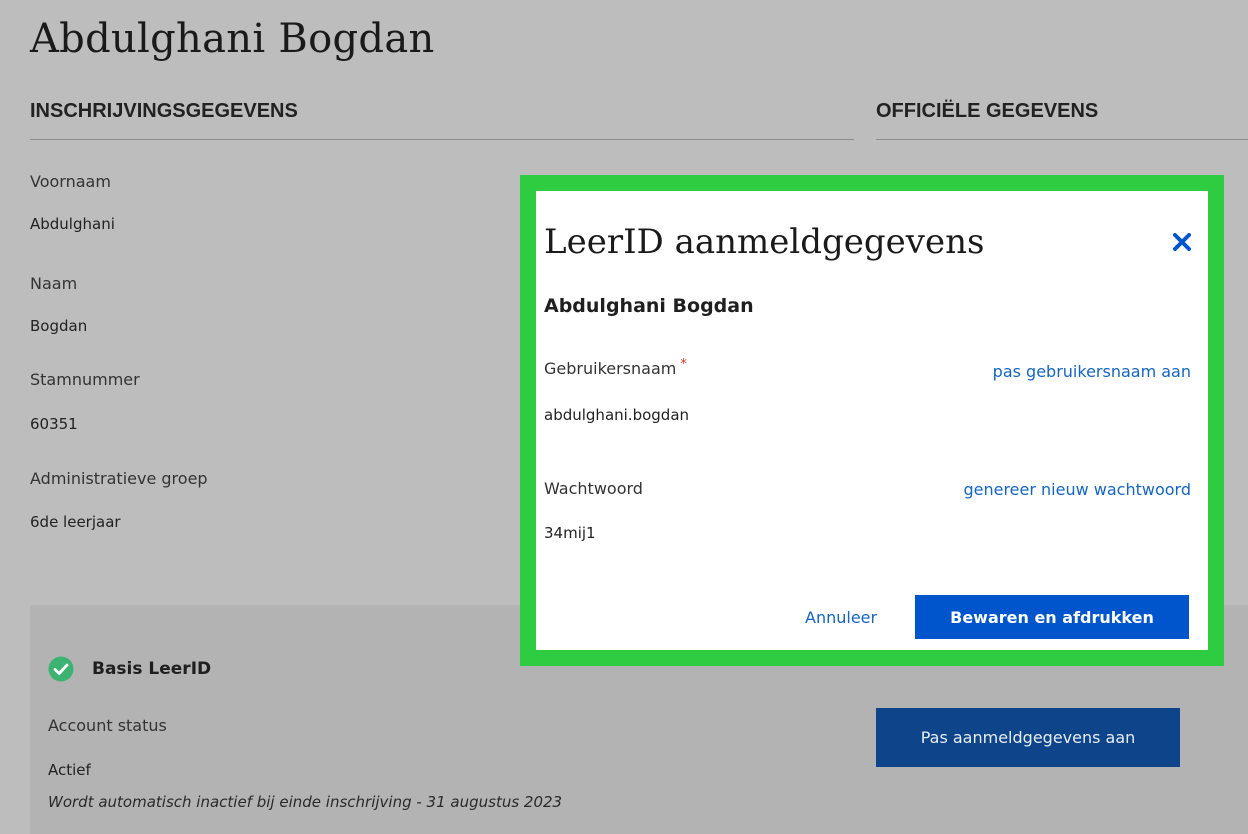 Image resolution: width=1248 pixels, height=834 pixels. What do you see at coordinates (232, 39) in the screenshot?
I see `page-title: Abdulghani Bogdan` at bounding box center [232, 39].